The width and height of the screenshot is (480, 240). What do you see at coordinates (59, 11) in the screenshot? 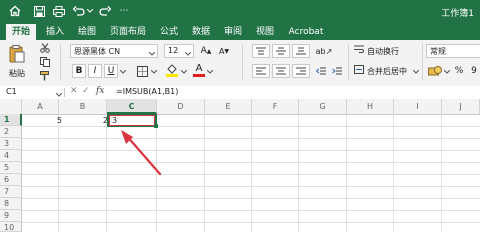
I see `print-icon` at bounding box center [59, 11].